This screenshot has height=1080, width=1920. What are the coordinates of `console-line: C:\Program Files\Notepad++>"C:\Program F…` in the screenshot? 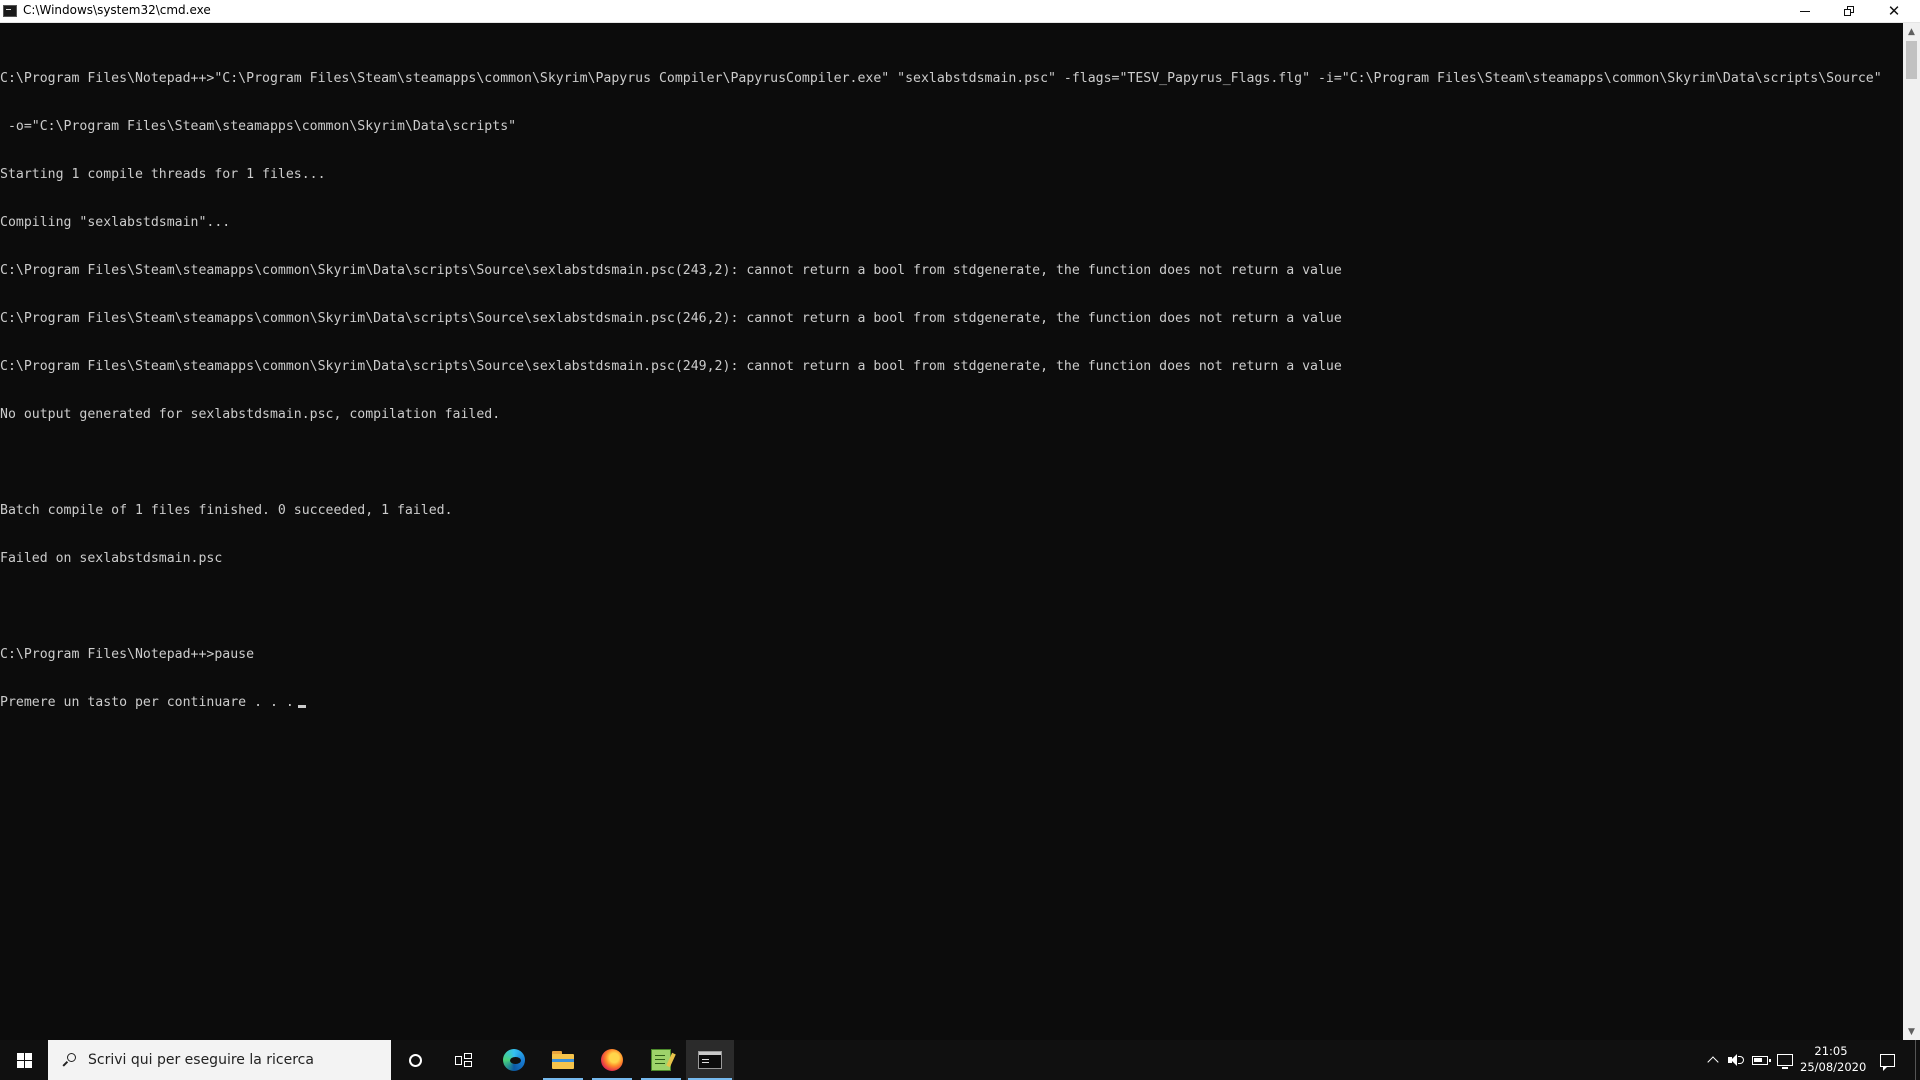 It's located at (941, 78).